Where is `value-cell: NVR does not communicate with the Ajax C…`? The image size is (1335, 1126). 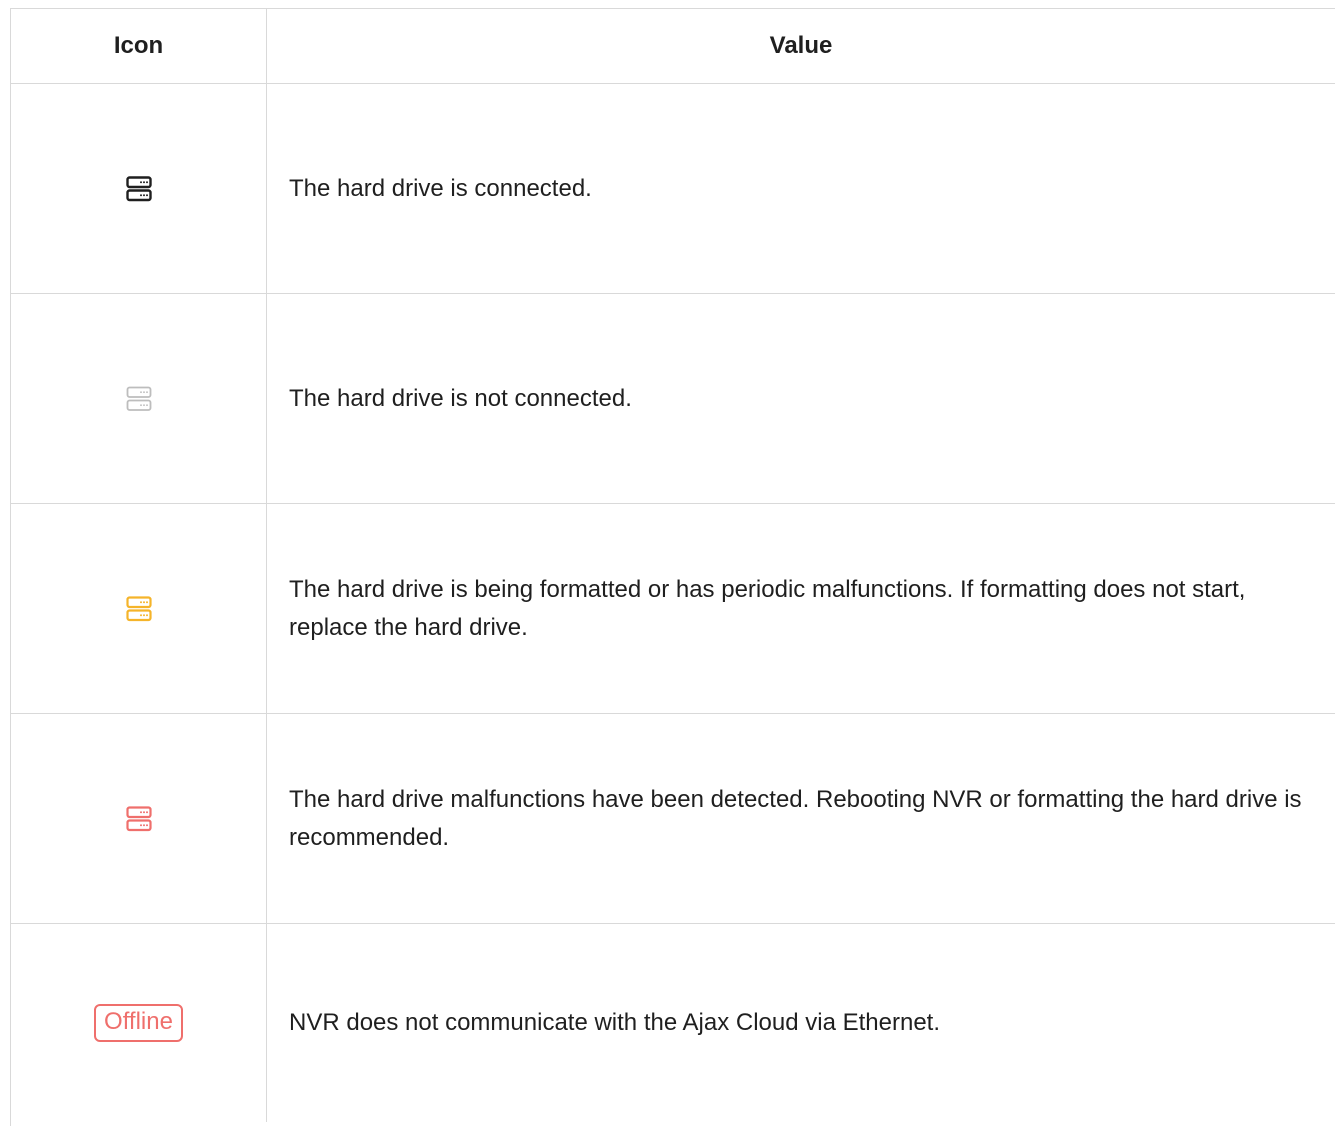
value-cell: NVR does not communicate with the Ajax C… is located at coordinates (614, 1023).